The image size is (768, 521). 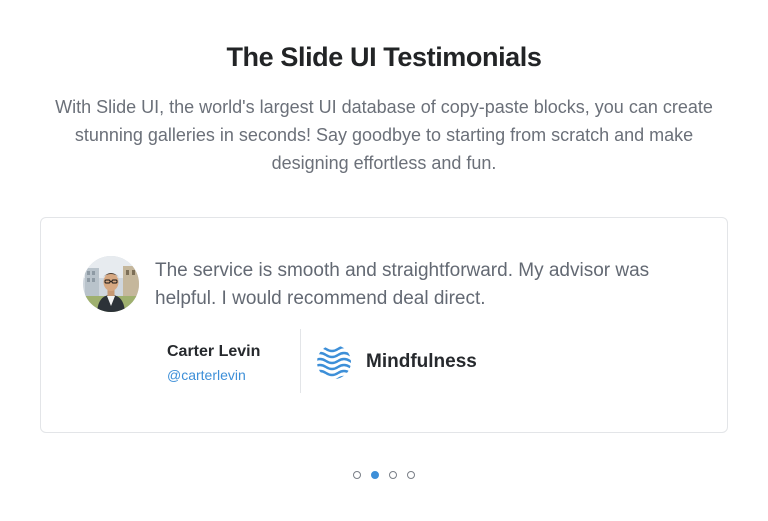 I want to click on company-name: Mindfulness, so click(x=421, y=361).